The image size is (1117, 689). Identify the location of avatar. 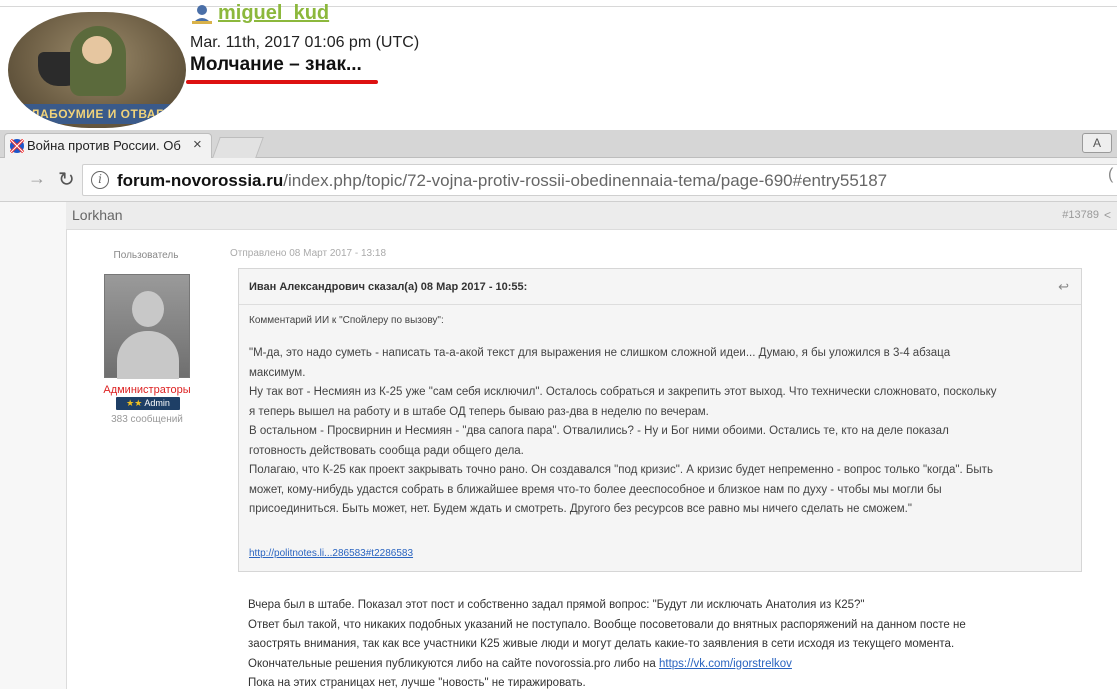
(147, 326).